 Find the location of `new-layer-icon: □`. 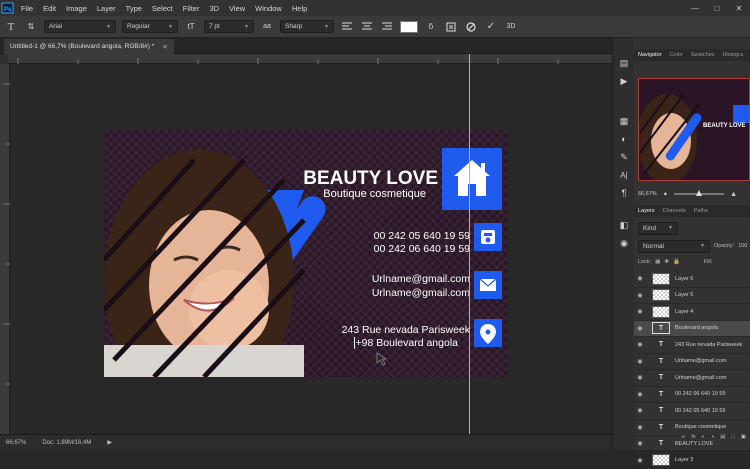

new-layer-icon: □ is located at coordinates (732, 437).